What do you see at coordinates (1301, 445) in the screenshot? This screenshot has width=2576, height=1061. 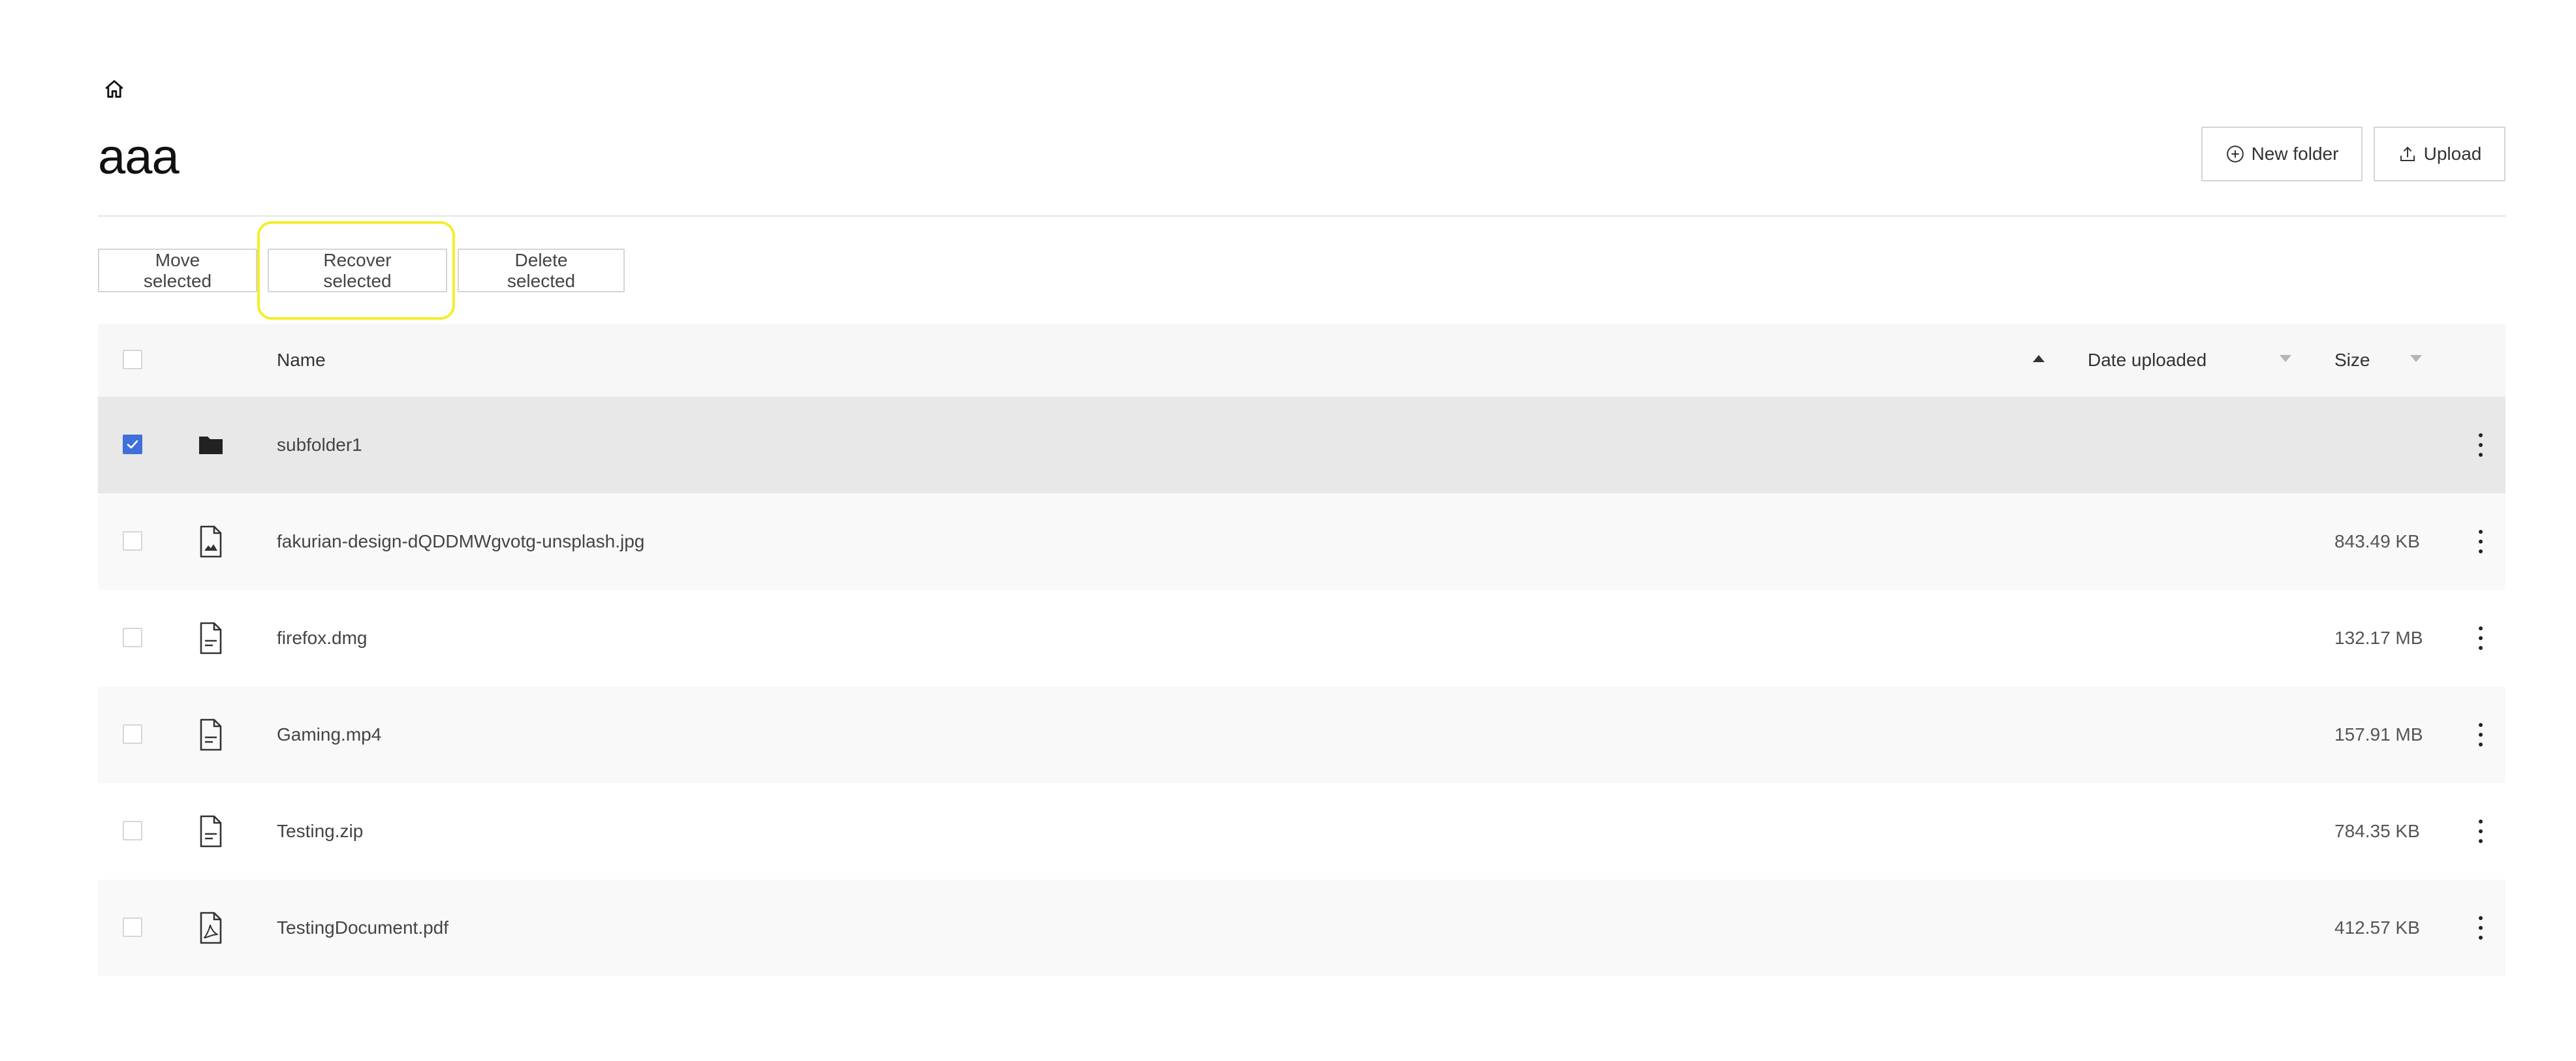 I see `table-row: subfolder1` at bounding box center [1301, 445].